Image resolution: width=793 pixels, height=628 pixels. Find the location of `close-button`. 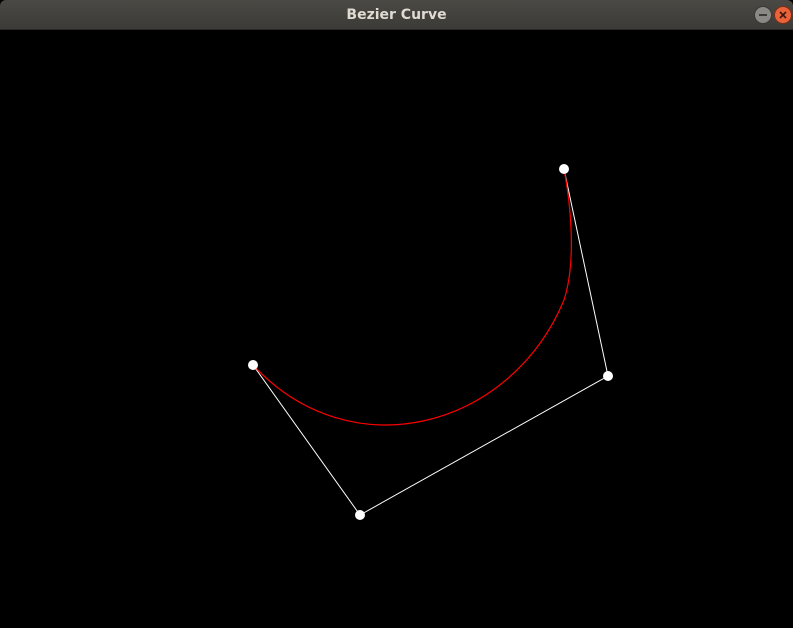

close-button is located at coordinates (783, 15).